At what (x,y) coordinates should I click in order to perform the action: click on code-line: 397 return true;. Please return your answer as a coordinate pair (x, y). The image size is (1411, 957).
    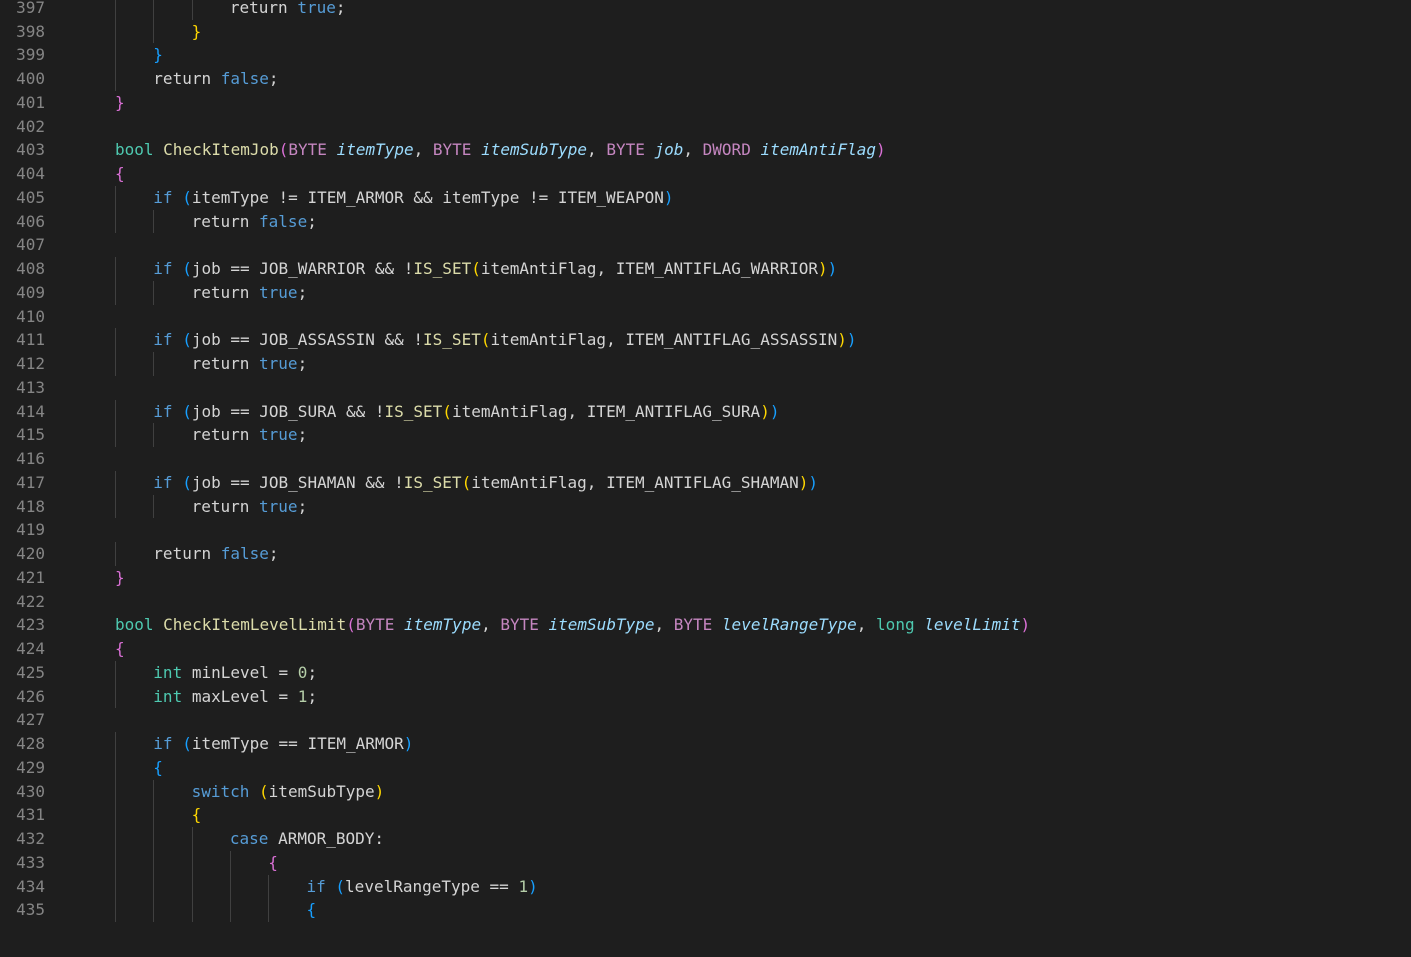
    Looking at the image, I should click on (705, 10).